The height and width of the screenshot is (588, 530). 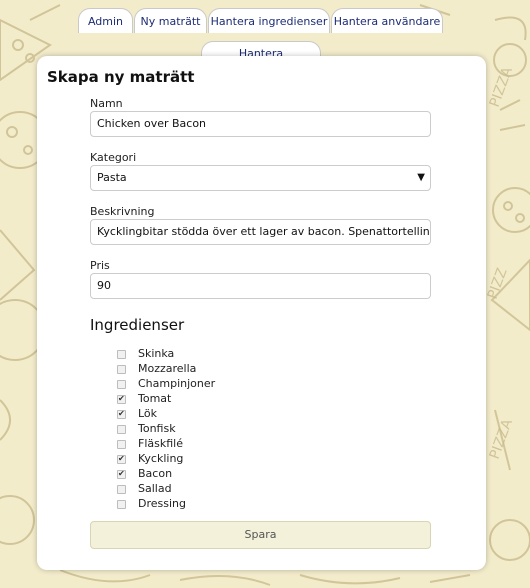 I want to click on ingredient-label: Tomat, so click(x=155, y=398).